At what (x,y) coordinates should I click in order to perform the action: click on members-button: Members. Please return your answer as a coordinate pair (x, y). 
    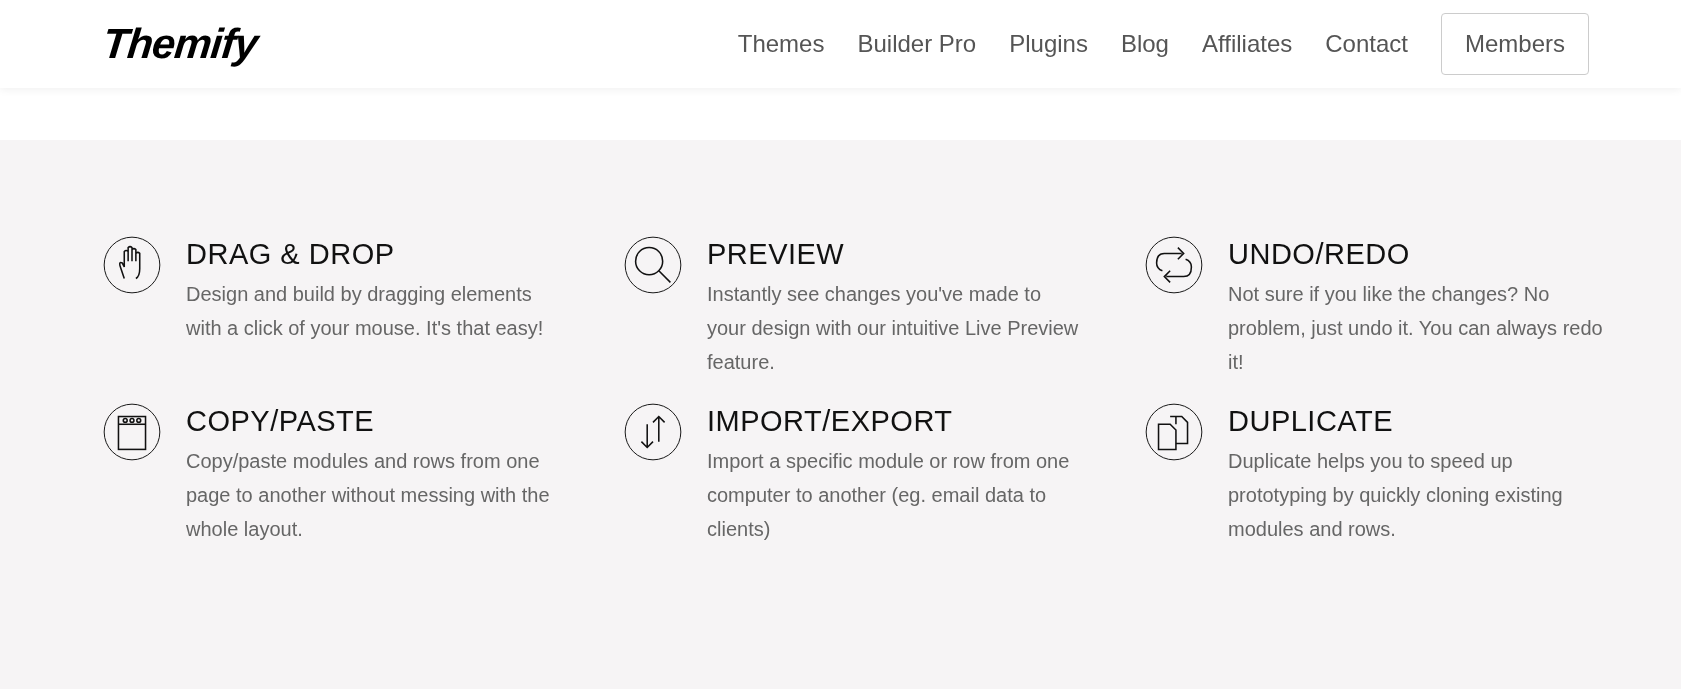
    Looking at the image, I should click on (1514, 44).